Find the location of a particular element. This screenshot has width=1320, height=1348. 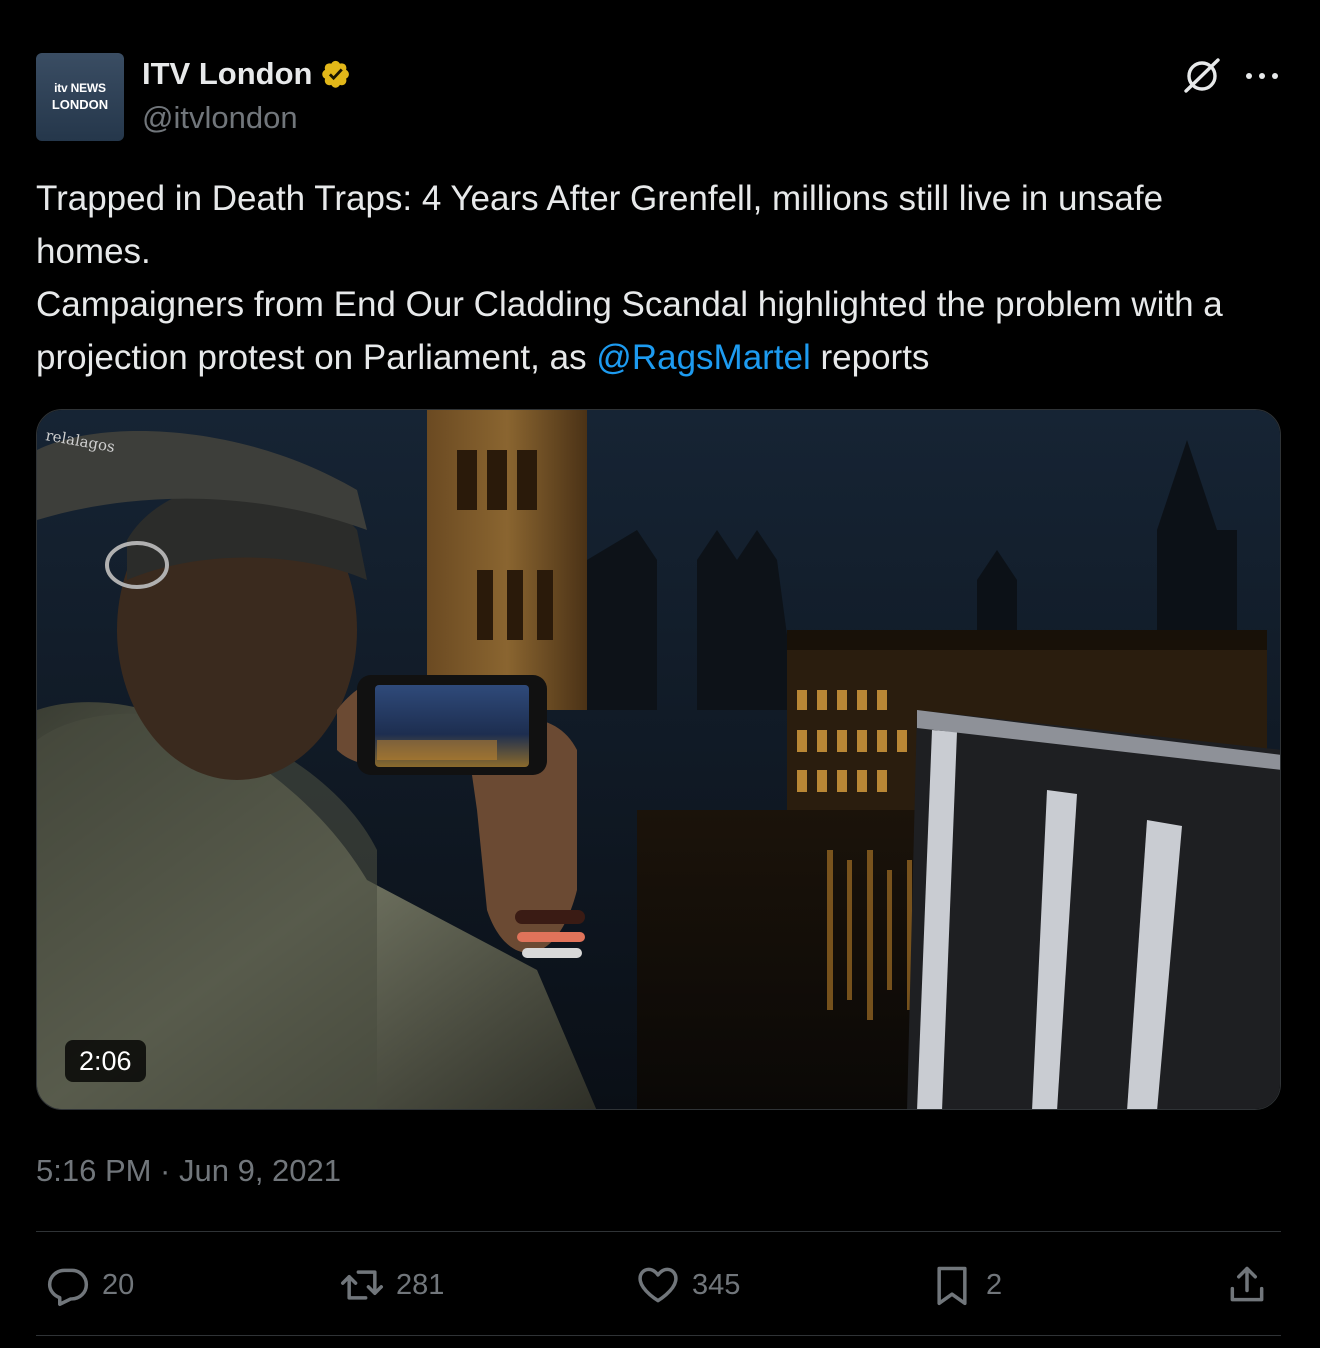

divider-top is located at coordinates (658, 1231).